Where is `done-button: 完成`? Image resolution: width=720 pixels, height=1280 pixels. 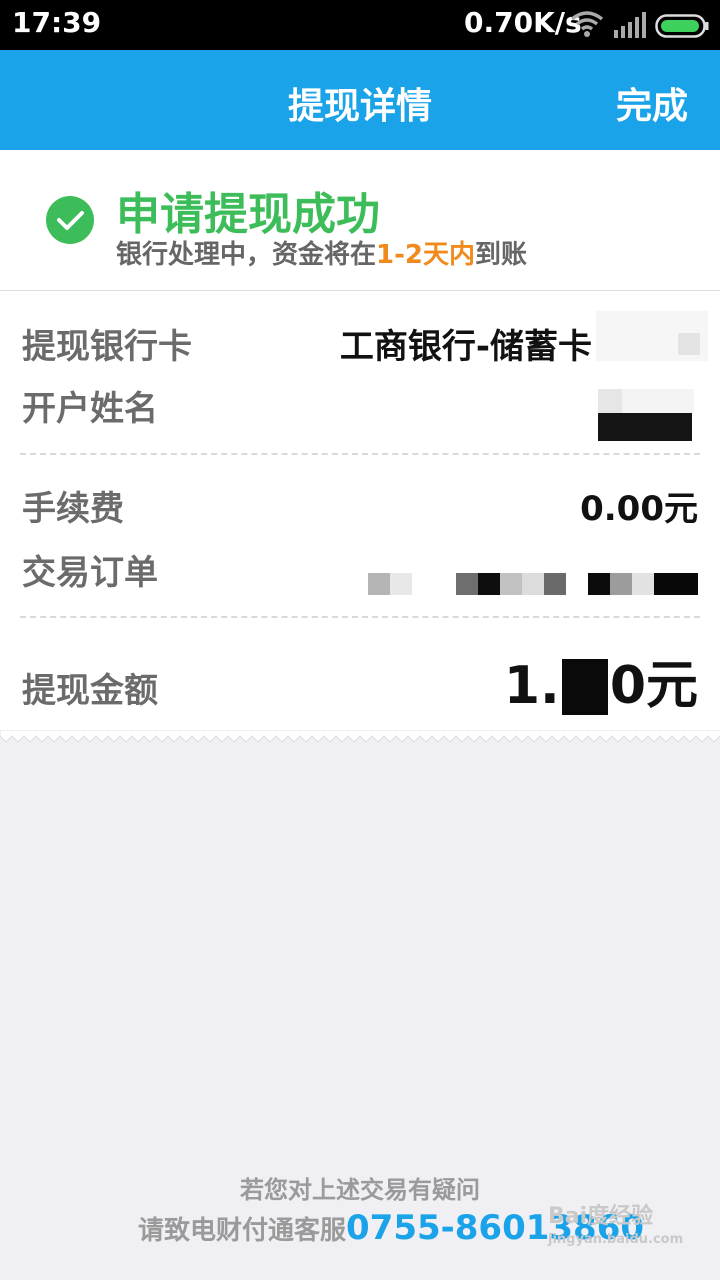
done-button: 完成 is located at coordinates (652, 103).